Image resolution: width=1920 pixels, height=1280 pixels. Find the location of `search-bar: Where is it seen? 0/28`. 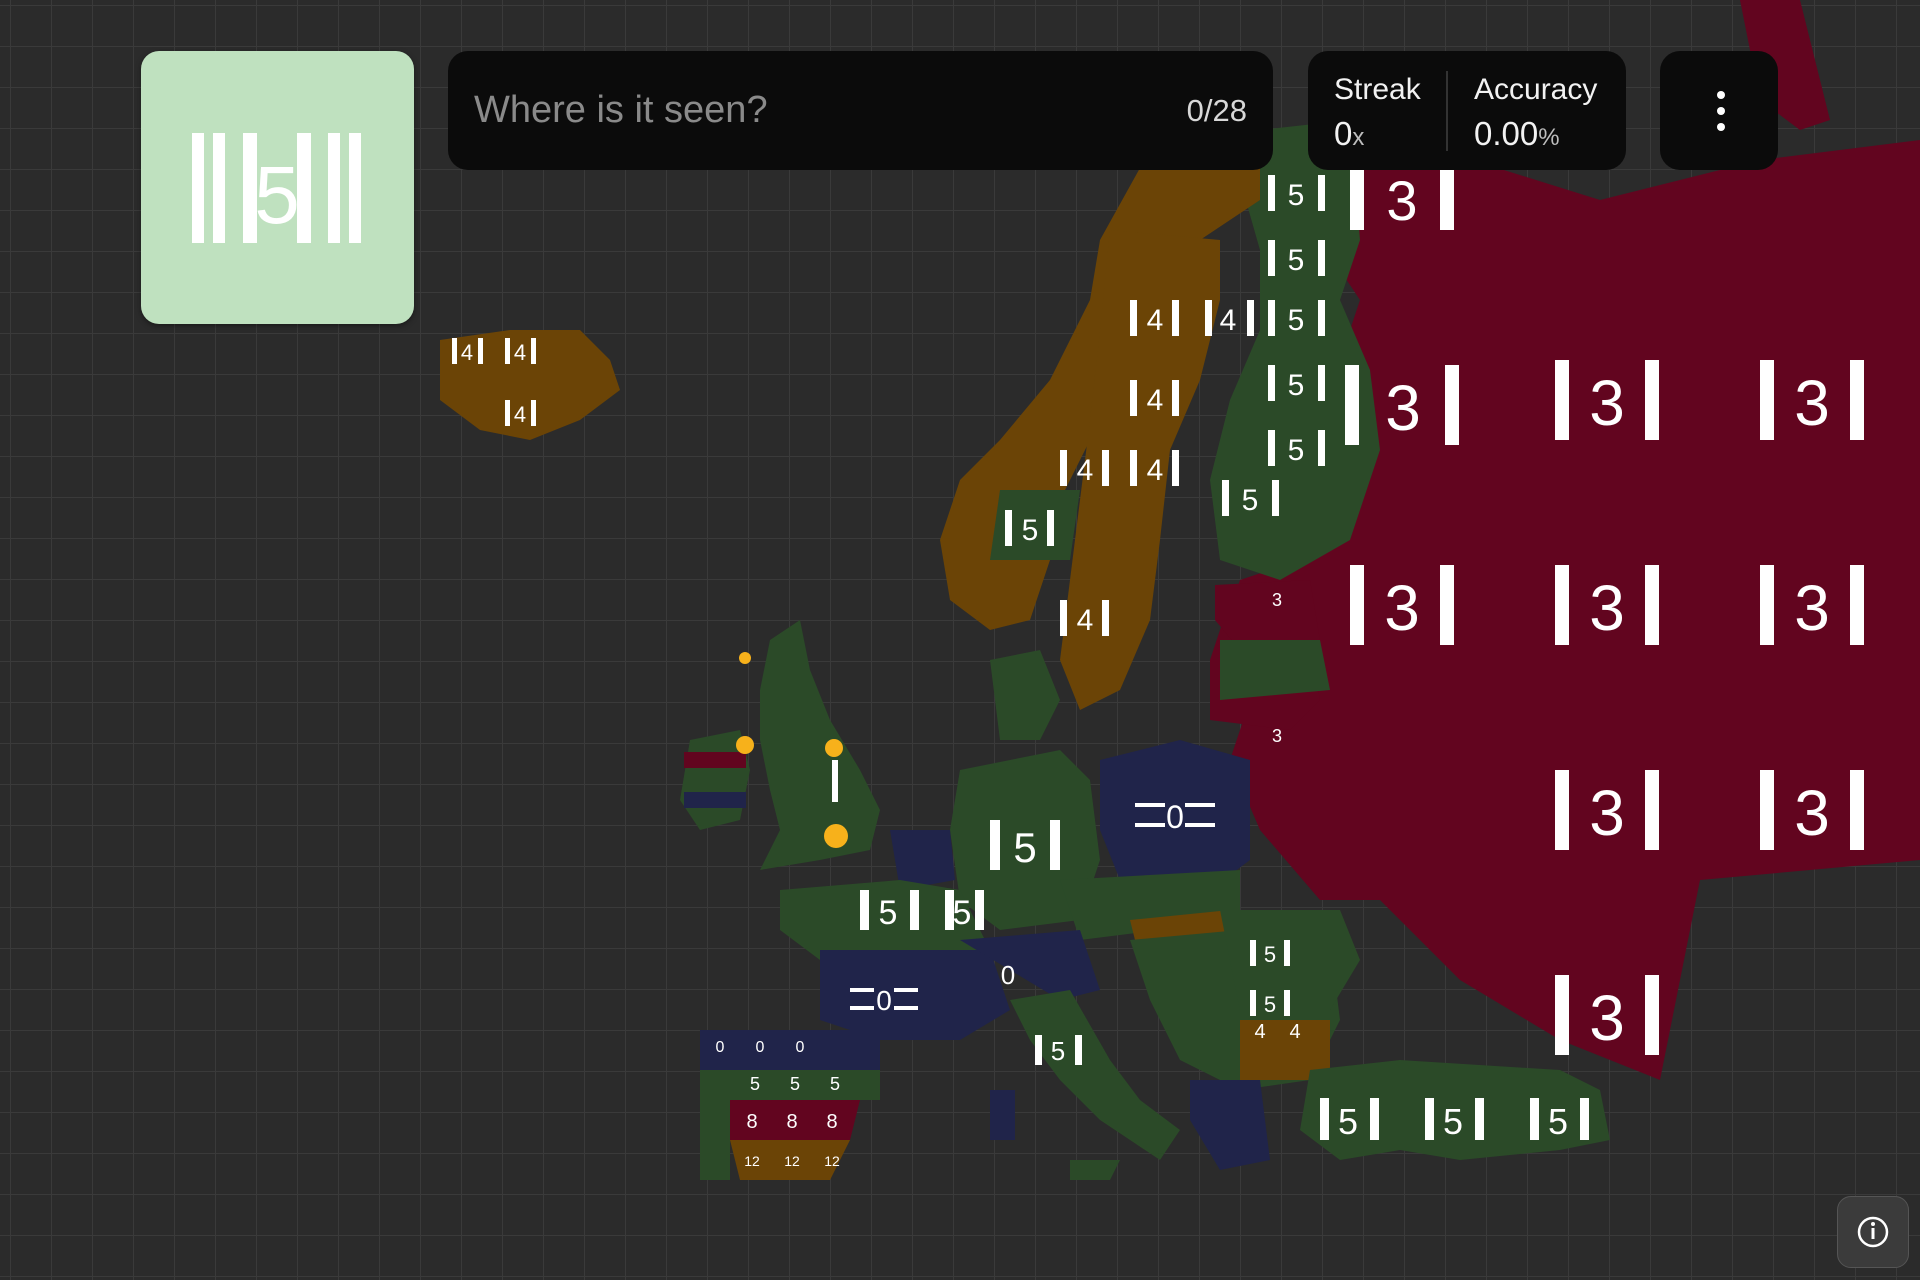

search-bar: Where is it seen? 0/28 is located at coordinates (860, 110).